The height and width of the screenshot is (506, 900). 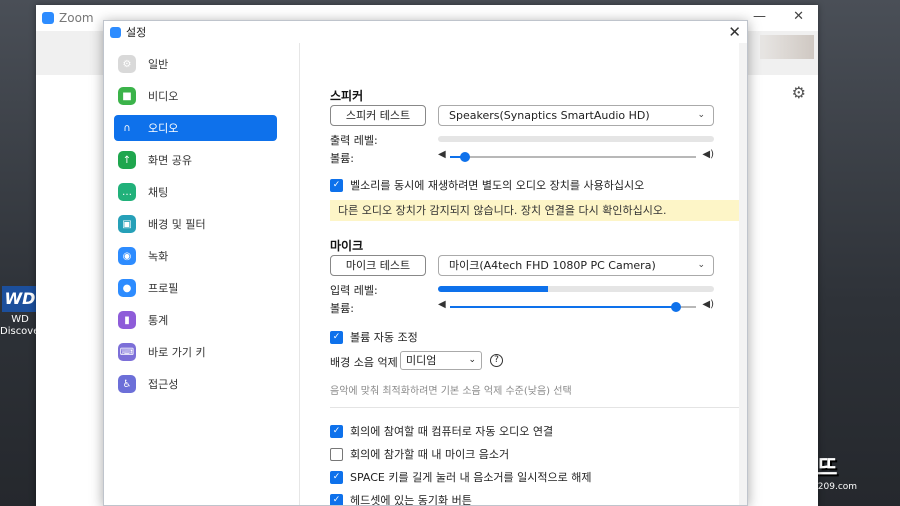 What do you see at coordinates (195, 320) in the screenshot?
I see `sidebar-item-stats: ▮ 통계` at bounding box center [195, 320].